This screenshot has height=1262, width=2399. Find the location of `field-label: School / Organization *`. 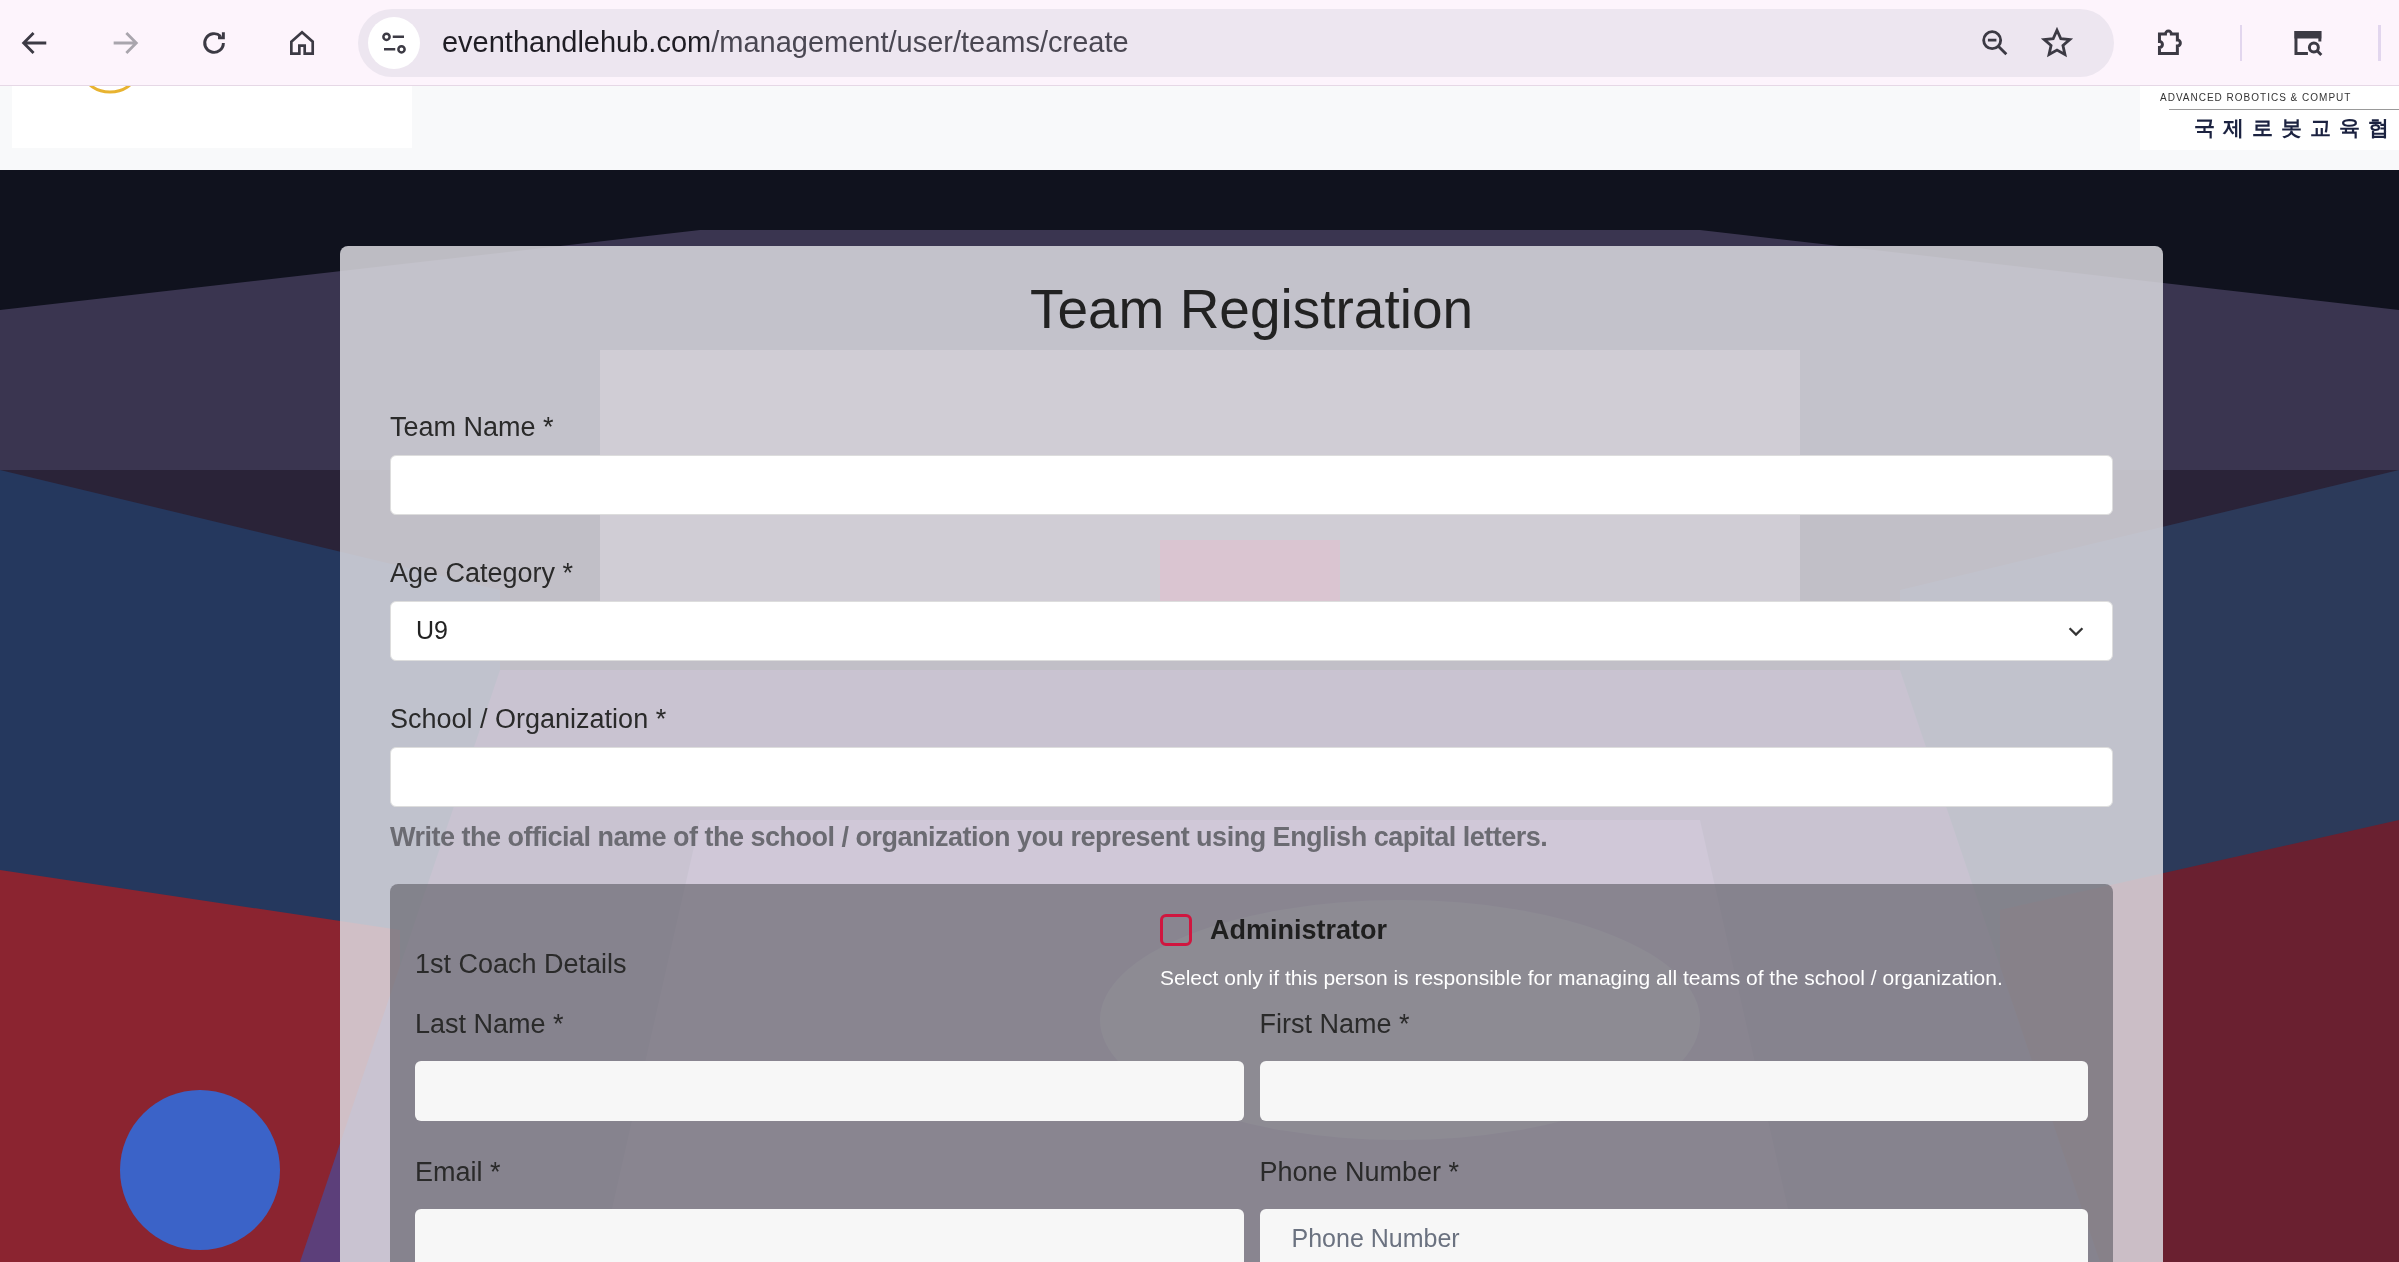

field-label: School / Organization * is located at coordinates (529, 719).